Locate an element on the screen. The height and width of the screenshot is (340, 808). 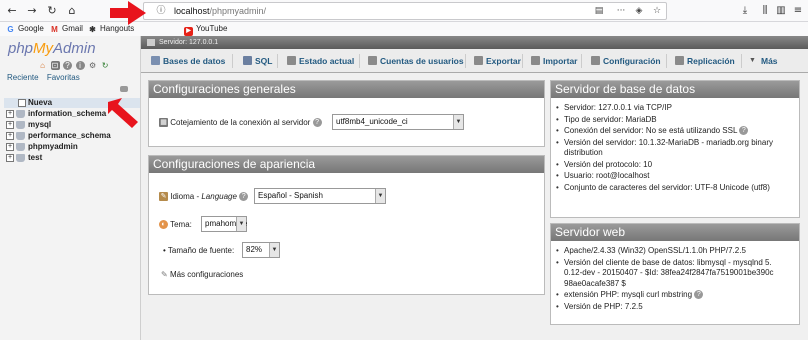
tab-settings: Configuración is located at coordinates (625, 61).